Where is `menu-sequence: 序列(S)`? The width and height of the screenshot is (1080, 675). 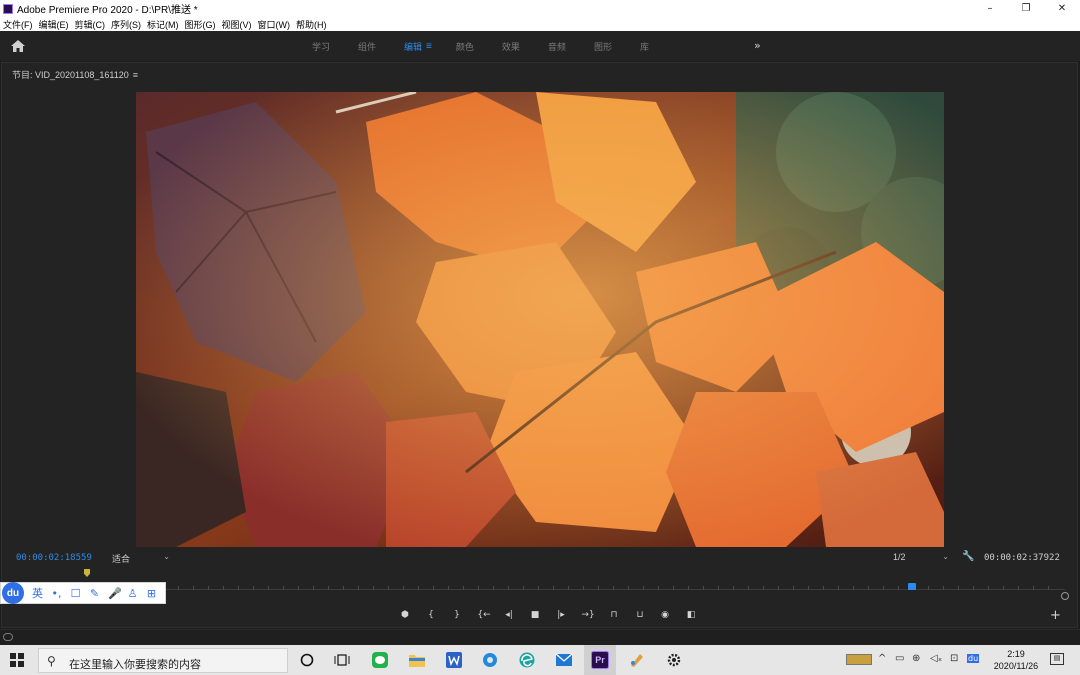
menu-sequence: 序列(S) is located at coordinates (126, 24).